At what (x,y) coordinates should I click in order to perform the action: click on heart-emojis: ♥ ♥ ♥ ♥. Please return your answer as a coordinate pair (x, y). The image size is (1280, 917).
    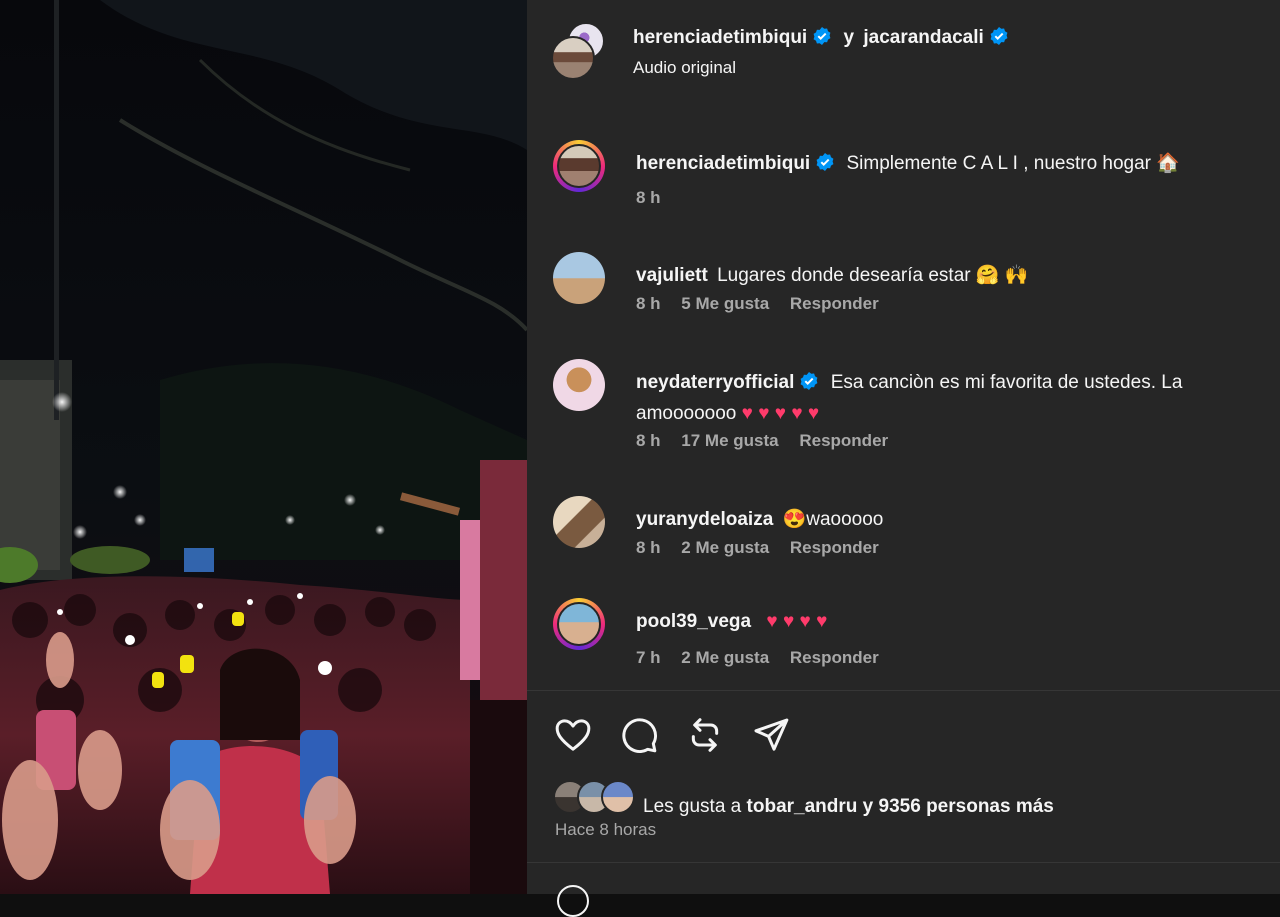
    Looking at the image, I should click on (797, 621).